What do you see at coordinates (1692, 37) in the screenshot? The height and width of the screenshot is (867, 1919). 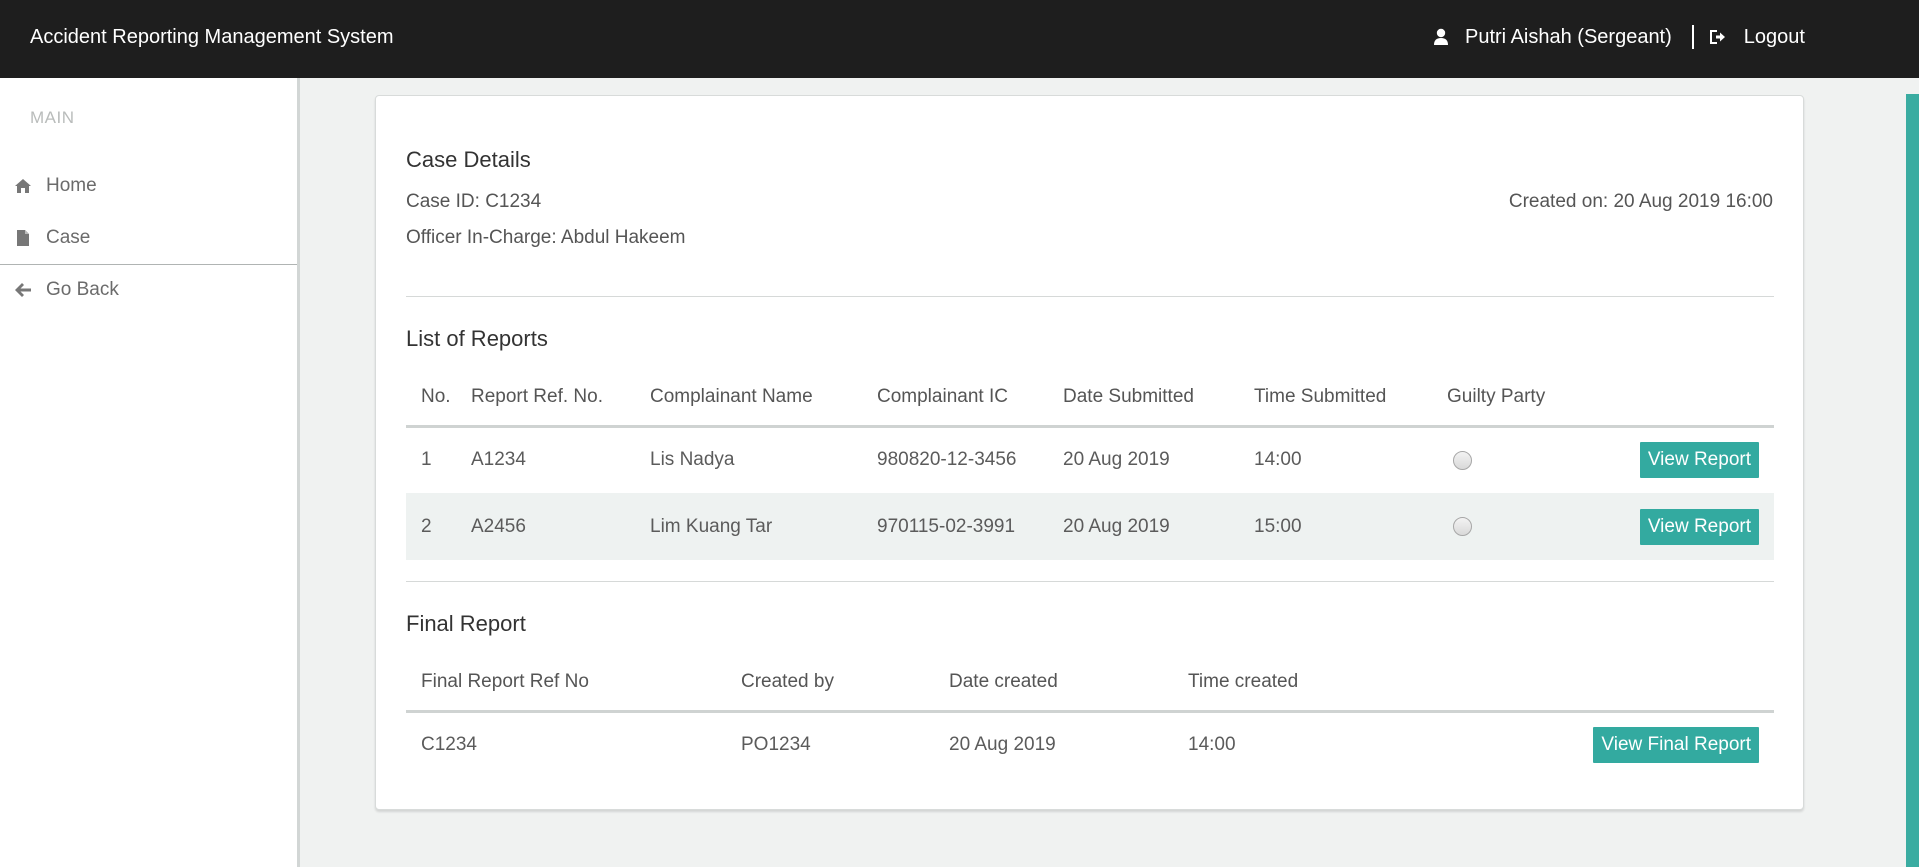 I see `navbar-divider` at bounding box center [1692, 37].